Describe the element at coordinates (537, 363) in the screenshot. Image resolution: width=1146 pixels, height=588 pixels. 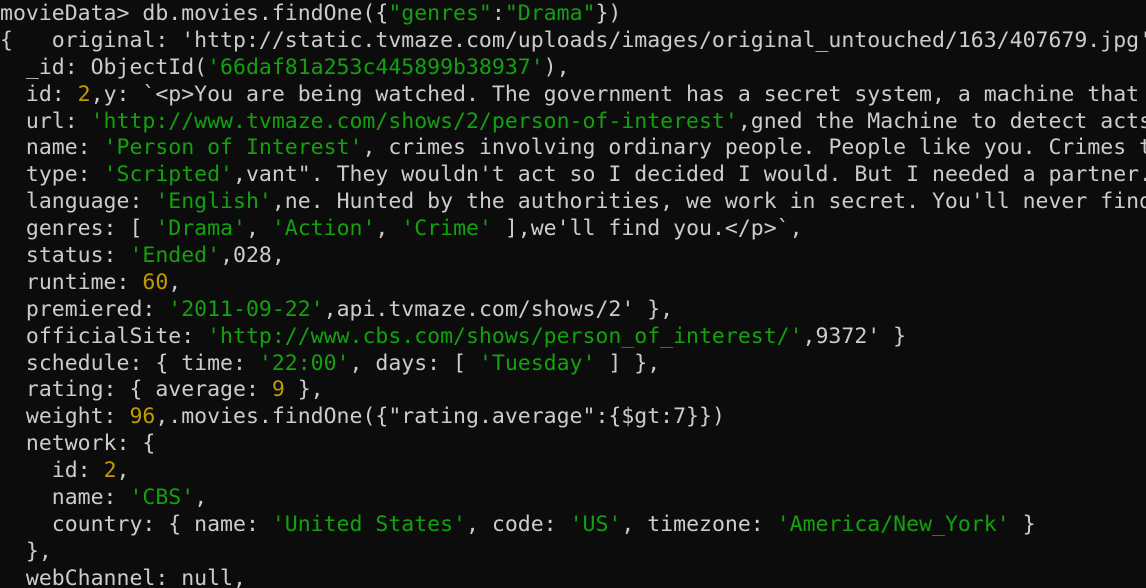
I see `string-token: 'Tuesday'` at that location.